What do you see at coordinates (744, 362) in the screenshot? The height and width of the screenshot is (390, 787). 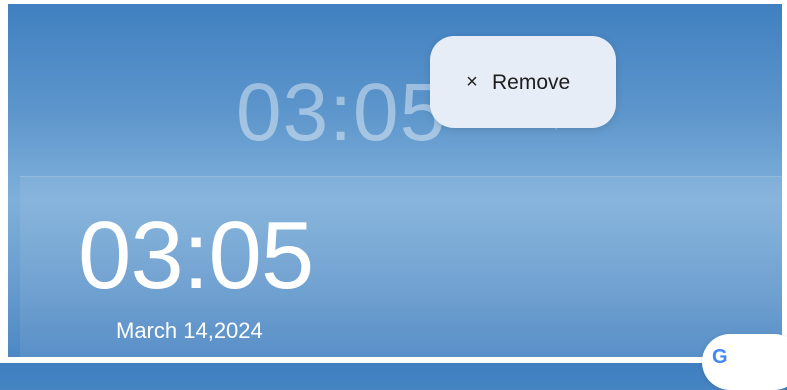 I see `google-search-bar: G` at bounding box center [744, 362].